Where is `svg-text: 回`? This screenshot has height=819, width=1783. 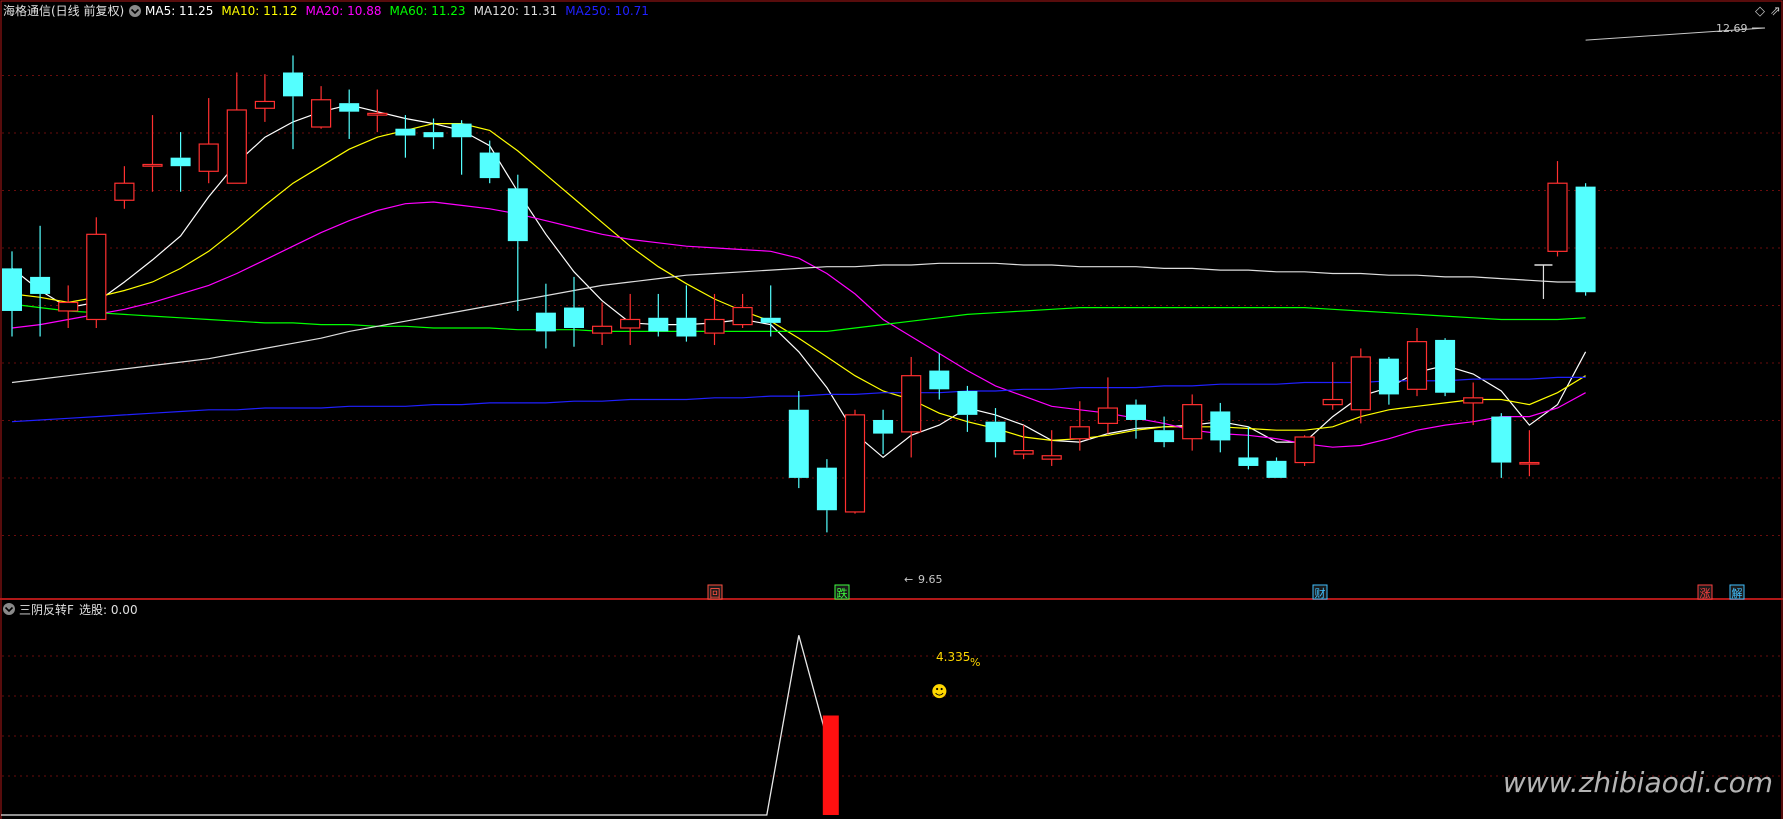
svg-text: 回 is located at coordinates (715, 593).